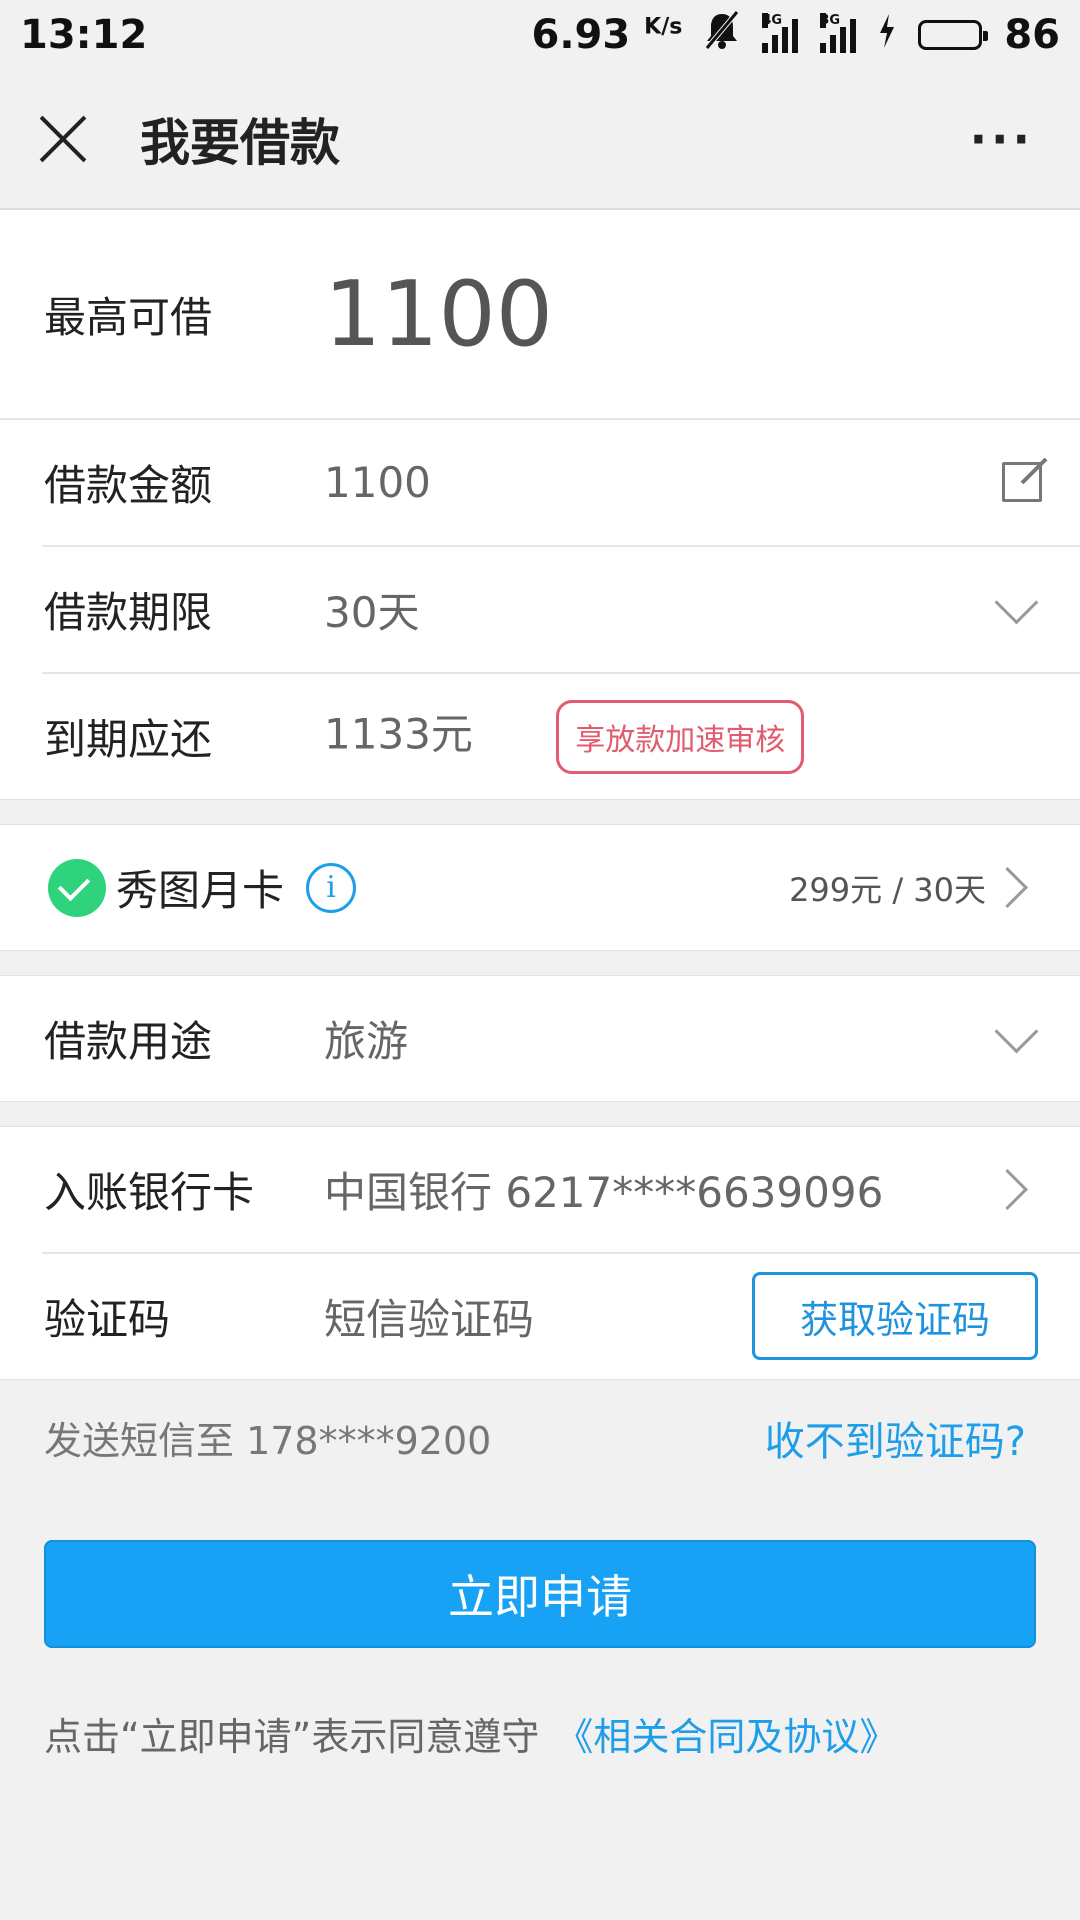 This screenshot has width=1080, height=1920. Describe the element at coordinates (838, 33) in the screenshot. I see `signal-3g-icon: 3G` at that location.